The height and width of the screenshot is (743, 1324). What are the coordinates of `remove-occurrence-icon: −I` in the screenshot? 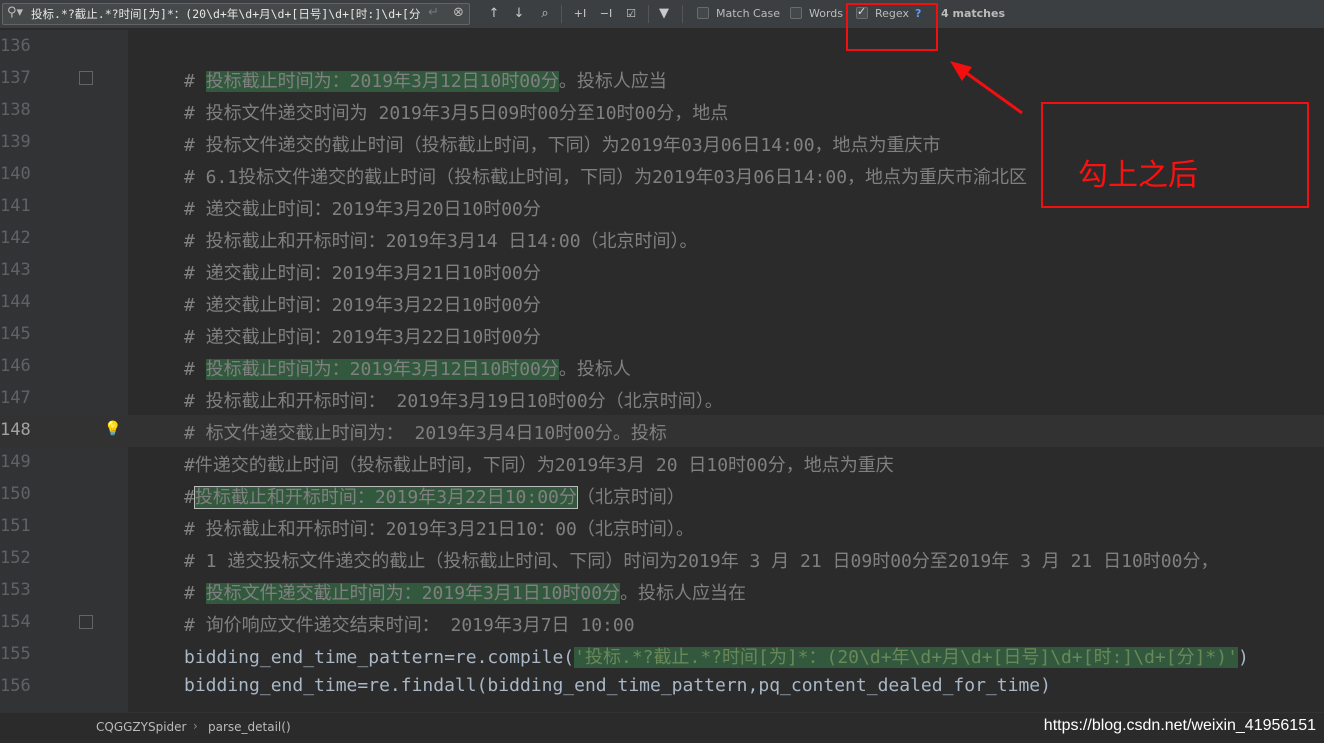 It's located at (606, 14).